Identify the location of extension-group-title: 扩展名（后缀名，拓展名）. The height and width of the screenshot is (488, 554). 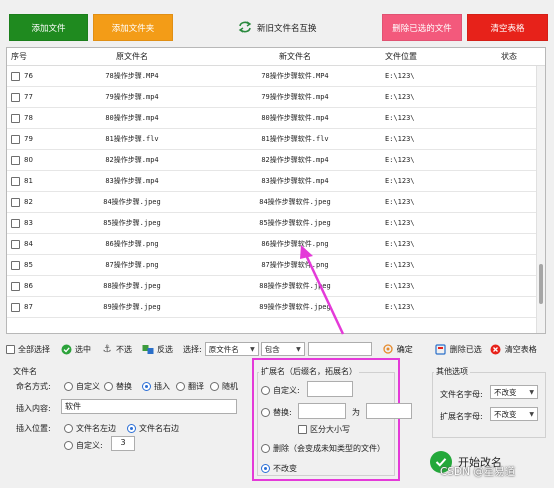
(309, 371).